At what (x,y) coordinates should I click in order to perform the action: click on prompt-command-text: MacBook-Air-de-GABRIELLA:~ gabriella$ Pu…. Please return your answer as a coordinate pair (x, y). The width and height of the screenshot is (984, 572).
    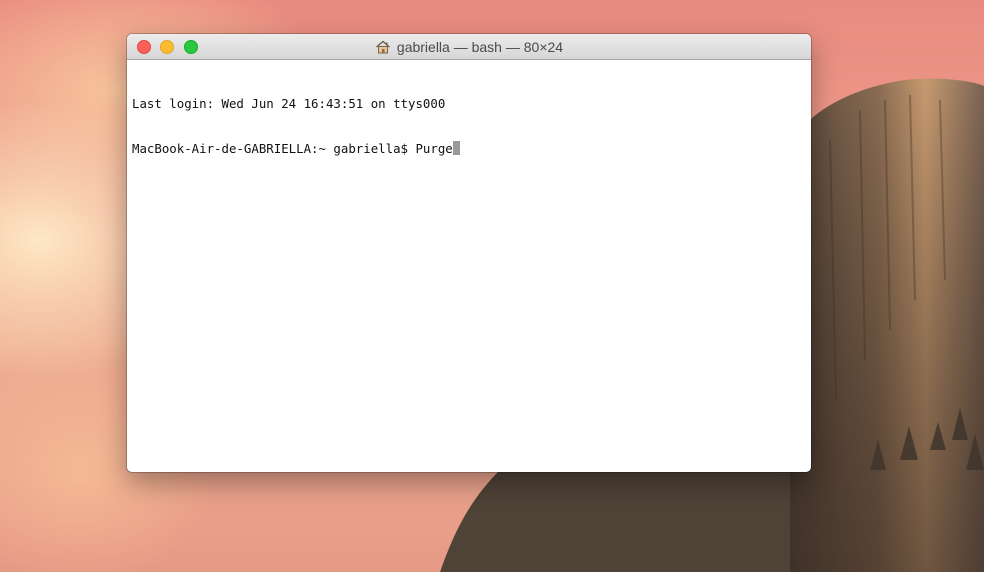
    Looking at the image, I should click on (292, 148).